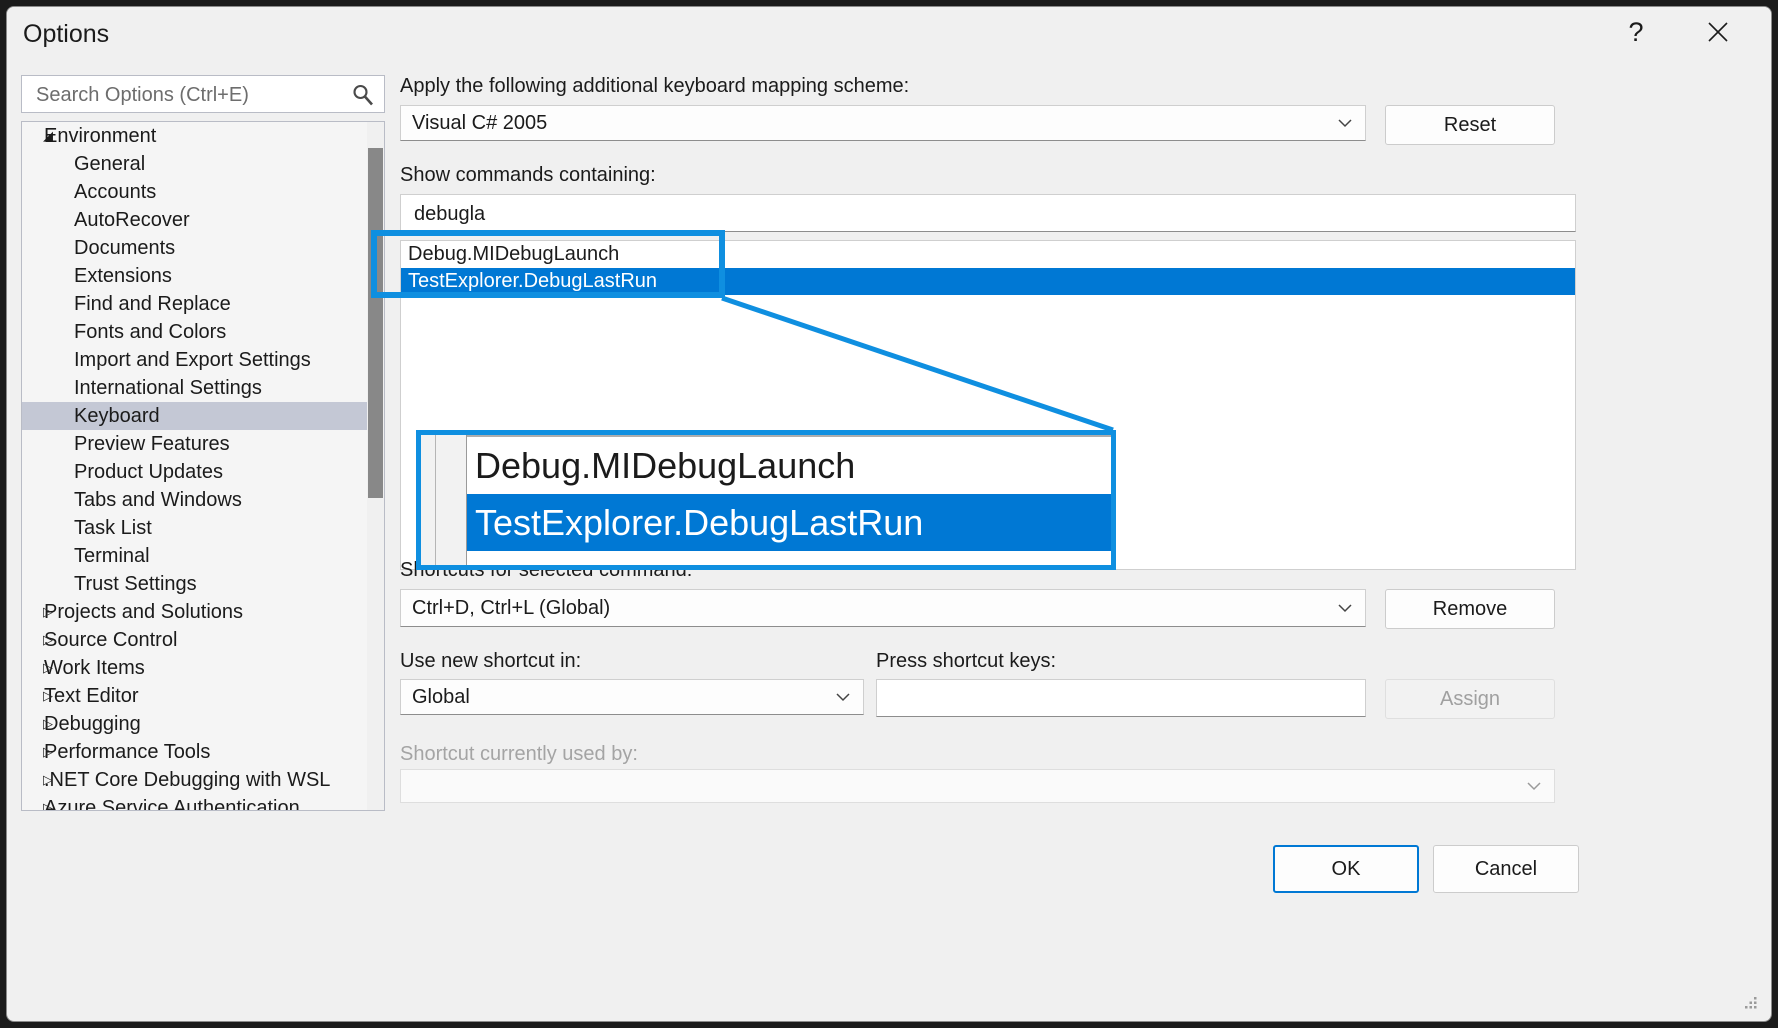 The image size is (1778, 1028). Describe the element at coordinates (511, 607) in the screenshot. I see `shortcuts-for-command-value: Ctrl+D, Ctrl+L (Global)` at that location.